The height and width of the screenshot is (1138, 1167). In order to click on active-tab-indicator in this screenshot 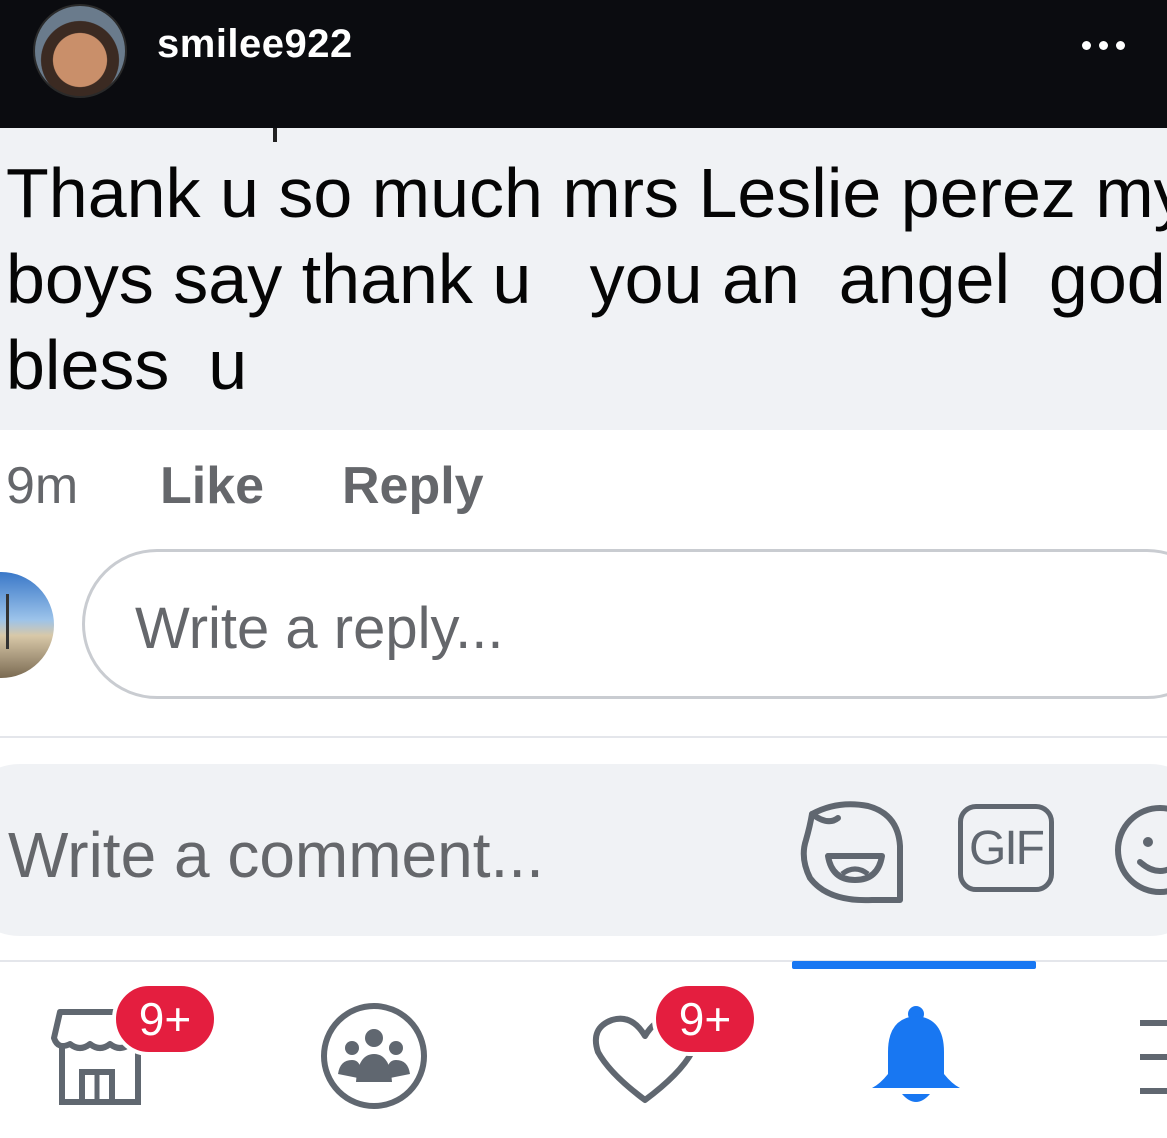, I will do `click(914, 965)`.